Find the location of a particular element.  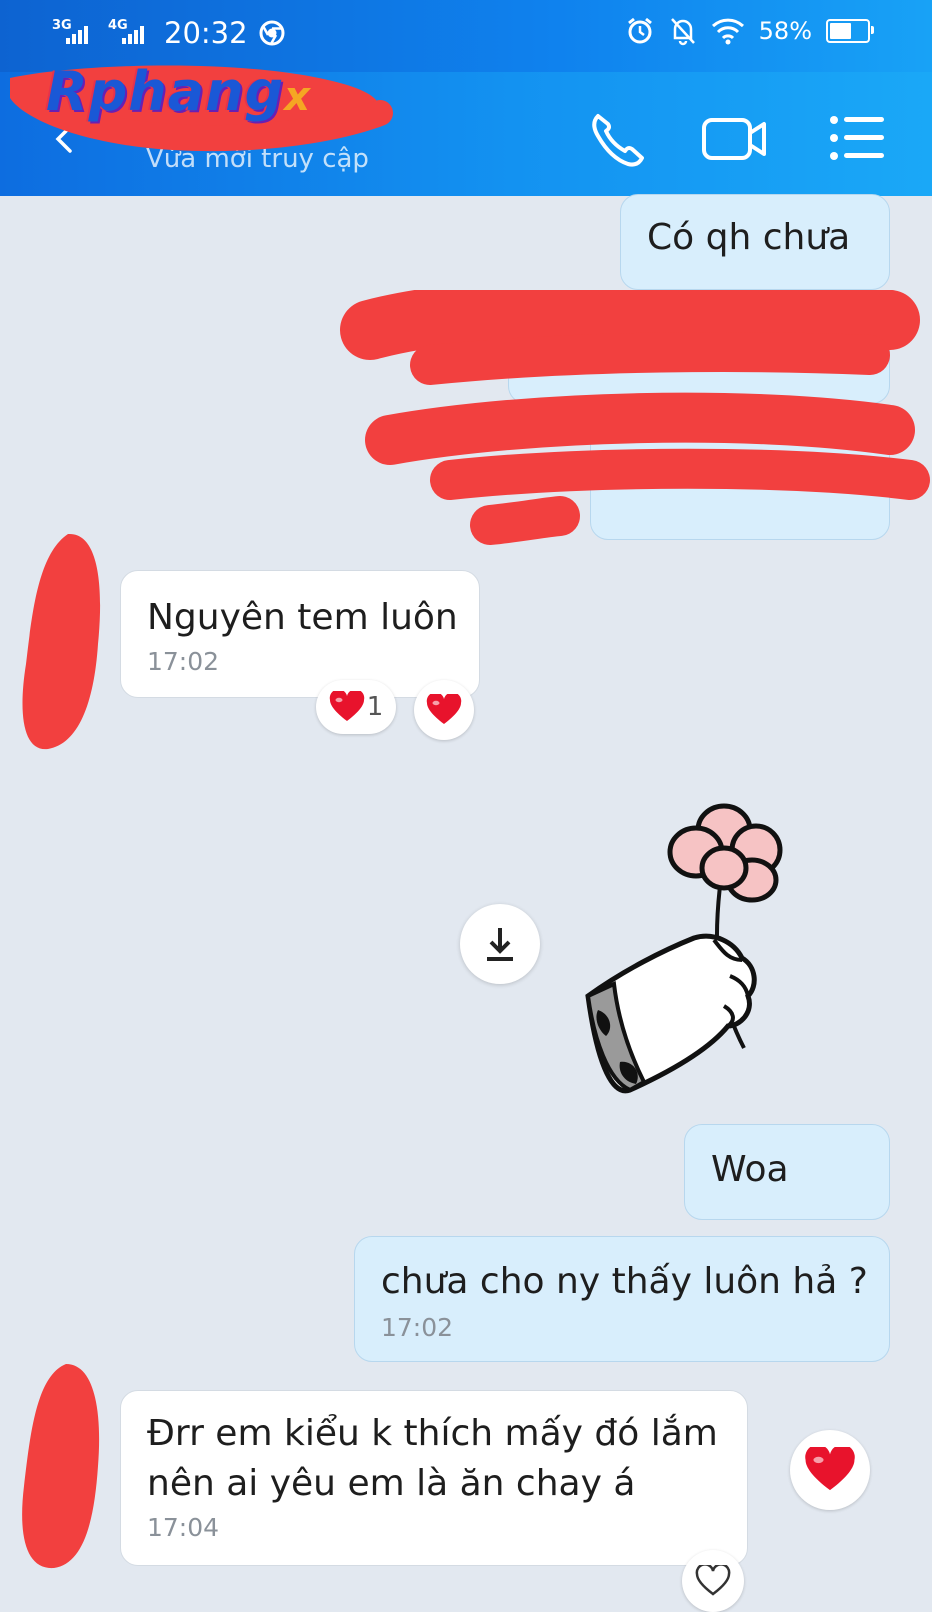

message-text: chưa cho ny thấy luôn hả ? is located at coordinates (624, 1281).